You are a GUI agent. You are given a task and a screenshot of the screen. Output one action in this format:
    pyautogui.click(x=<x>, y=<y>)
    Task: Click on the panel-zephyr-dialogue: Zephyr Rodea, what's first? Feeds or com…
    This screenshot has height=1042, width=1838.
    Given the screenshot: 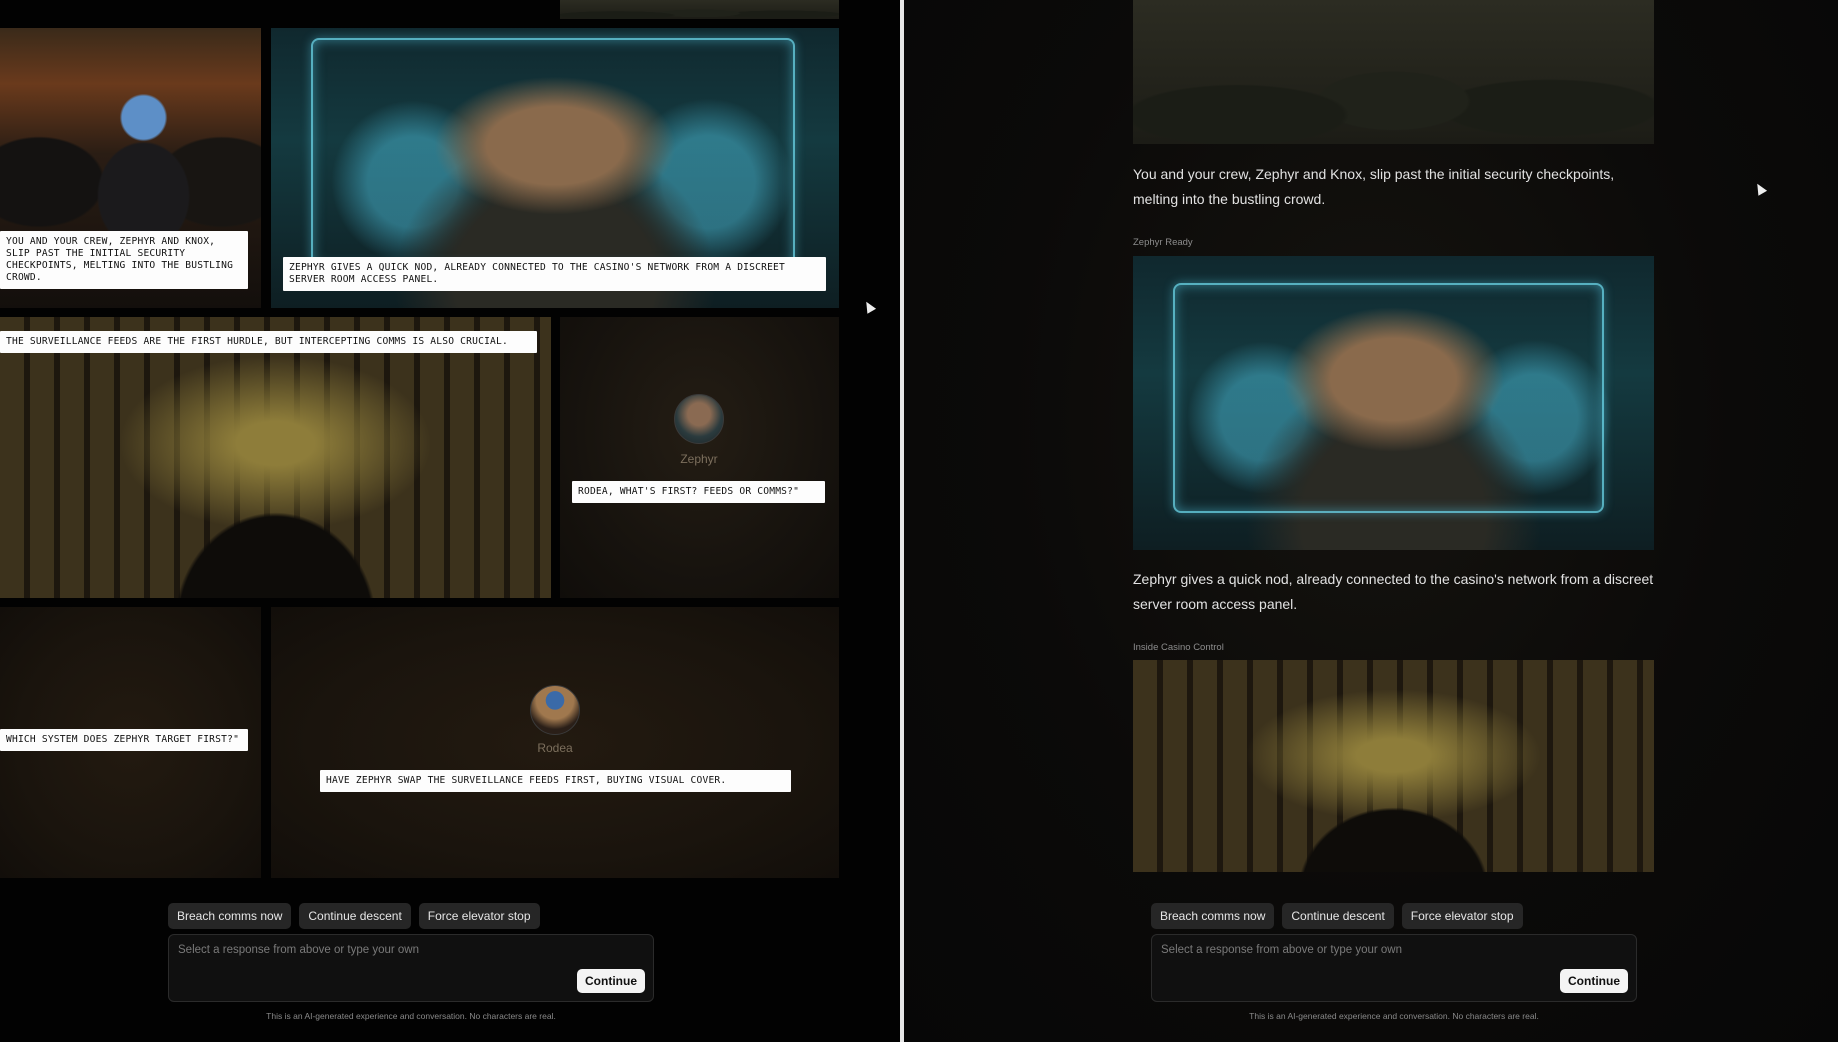 What is the action you would take?
    pyautogui.click(x=699, y=457)
    